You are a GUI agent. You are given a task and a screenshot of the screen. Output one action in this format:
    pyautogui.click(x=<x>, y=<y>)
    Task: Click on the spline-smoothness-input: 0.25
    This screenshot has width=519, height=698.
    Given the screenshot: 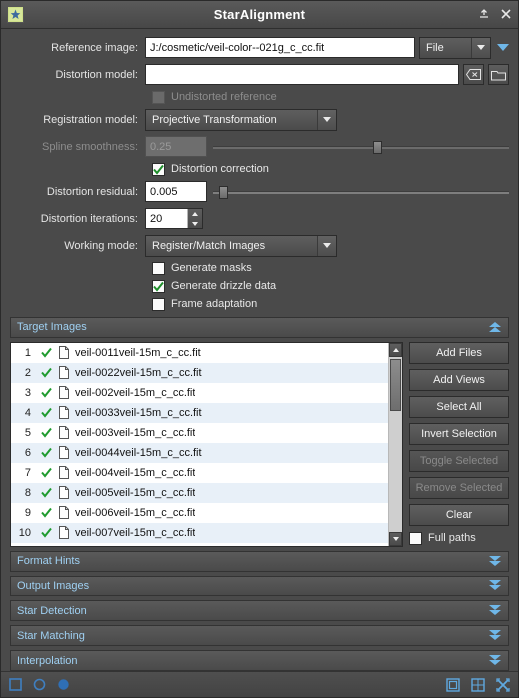 What is the action you would take?
    pyautogui.click(x=176, y=147)
    